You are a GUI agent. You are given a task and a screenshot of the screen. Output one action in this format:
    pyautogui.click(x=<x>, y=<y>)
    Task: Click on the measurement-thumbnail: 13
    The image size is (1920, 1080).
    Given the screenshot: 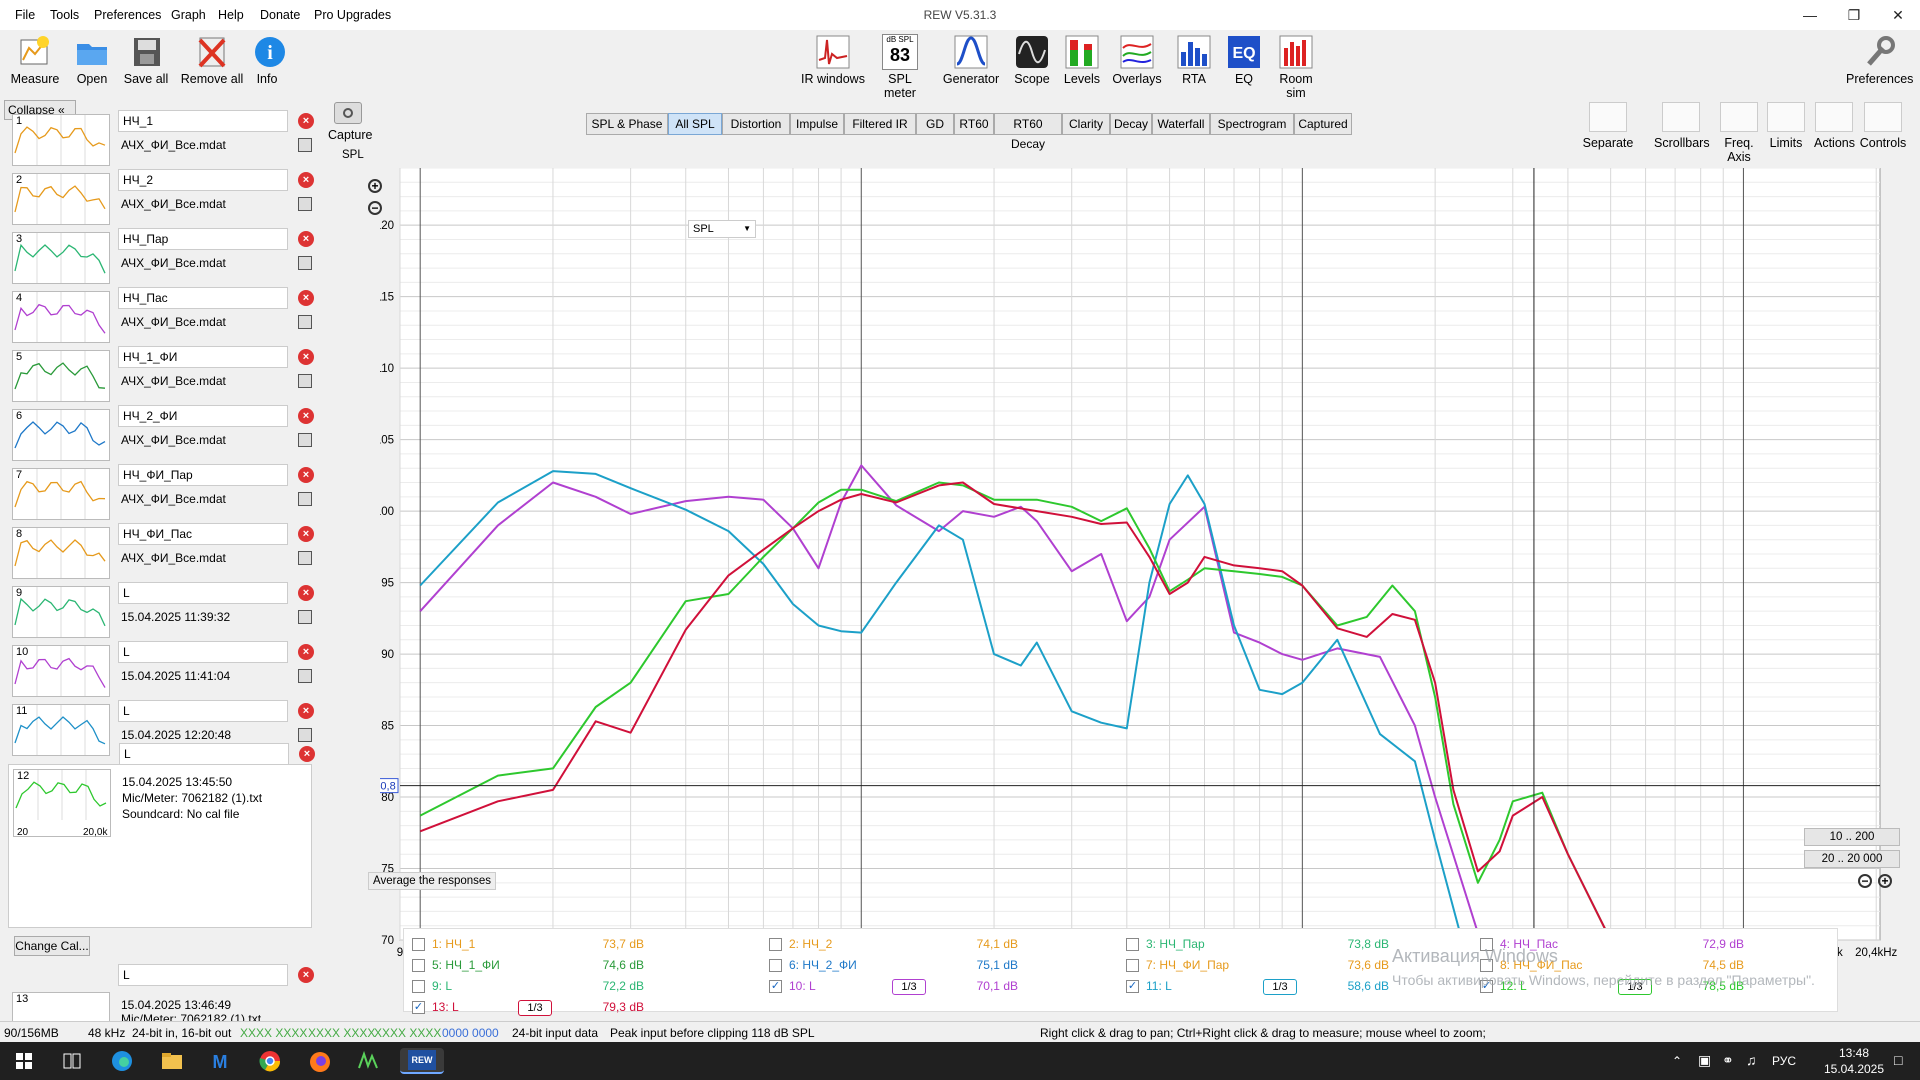 What is the action you would take?
    pyautogui.click(x=61, y=1006)
    